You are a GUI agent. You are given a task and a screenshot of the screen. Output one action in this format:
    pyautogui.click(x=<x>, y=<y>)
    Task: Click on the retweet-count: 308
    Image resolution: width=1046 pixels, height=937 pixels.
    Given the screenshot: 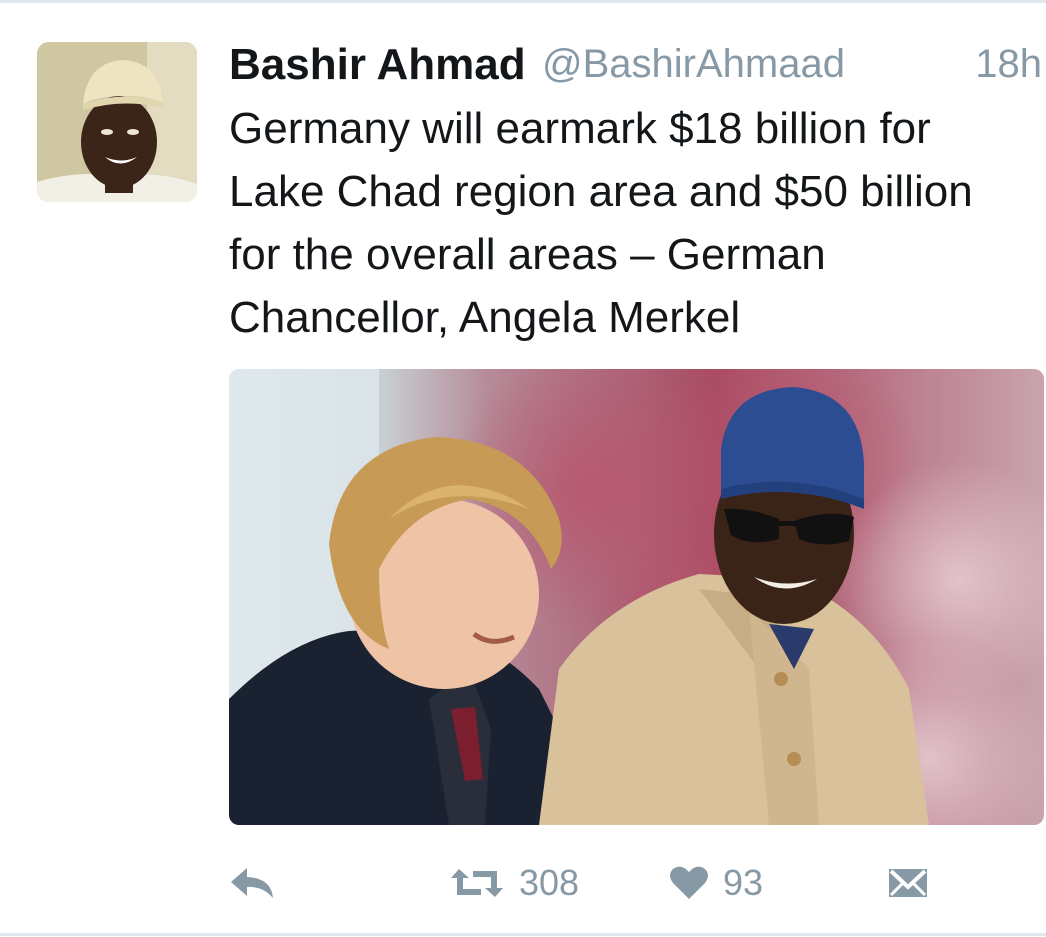 What is the action you would take?
    pyautogui.click(x=549, y=882)
    